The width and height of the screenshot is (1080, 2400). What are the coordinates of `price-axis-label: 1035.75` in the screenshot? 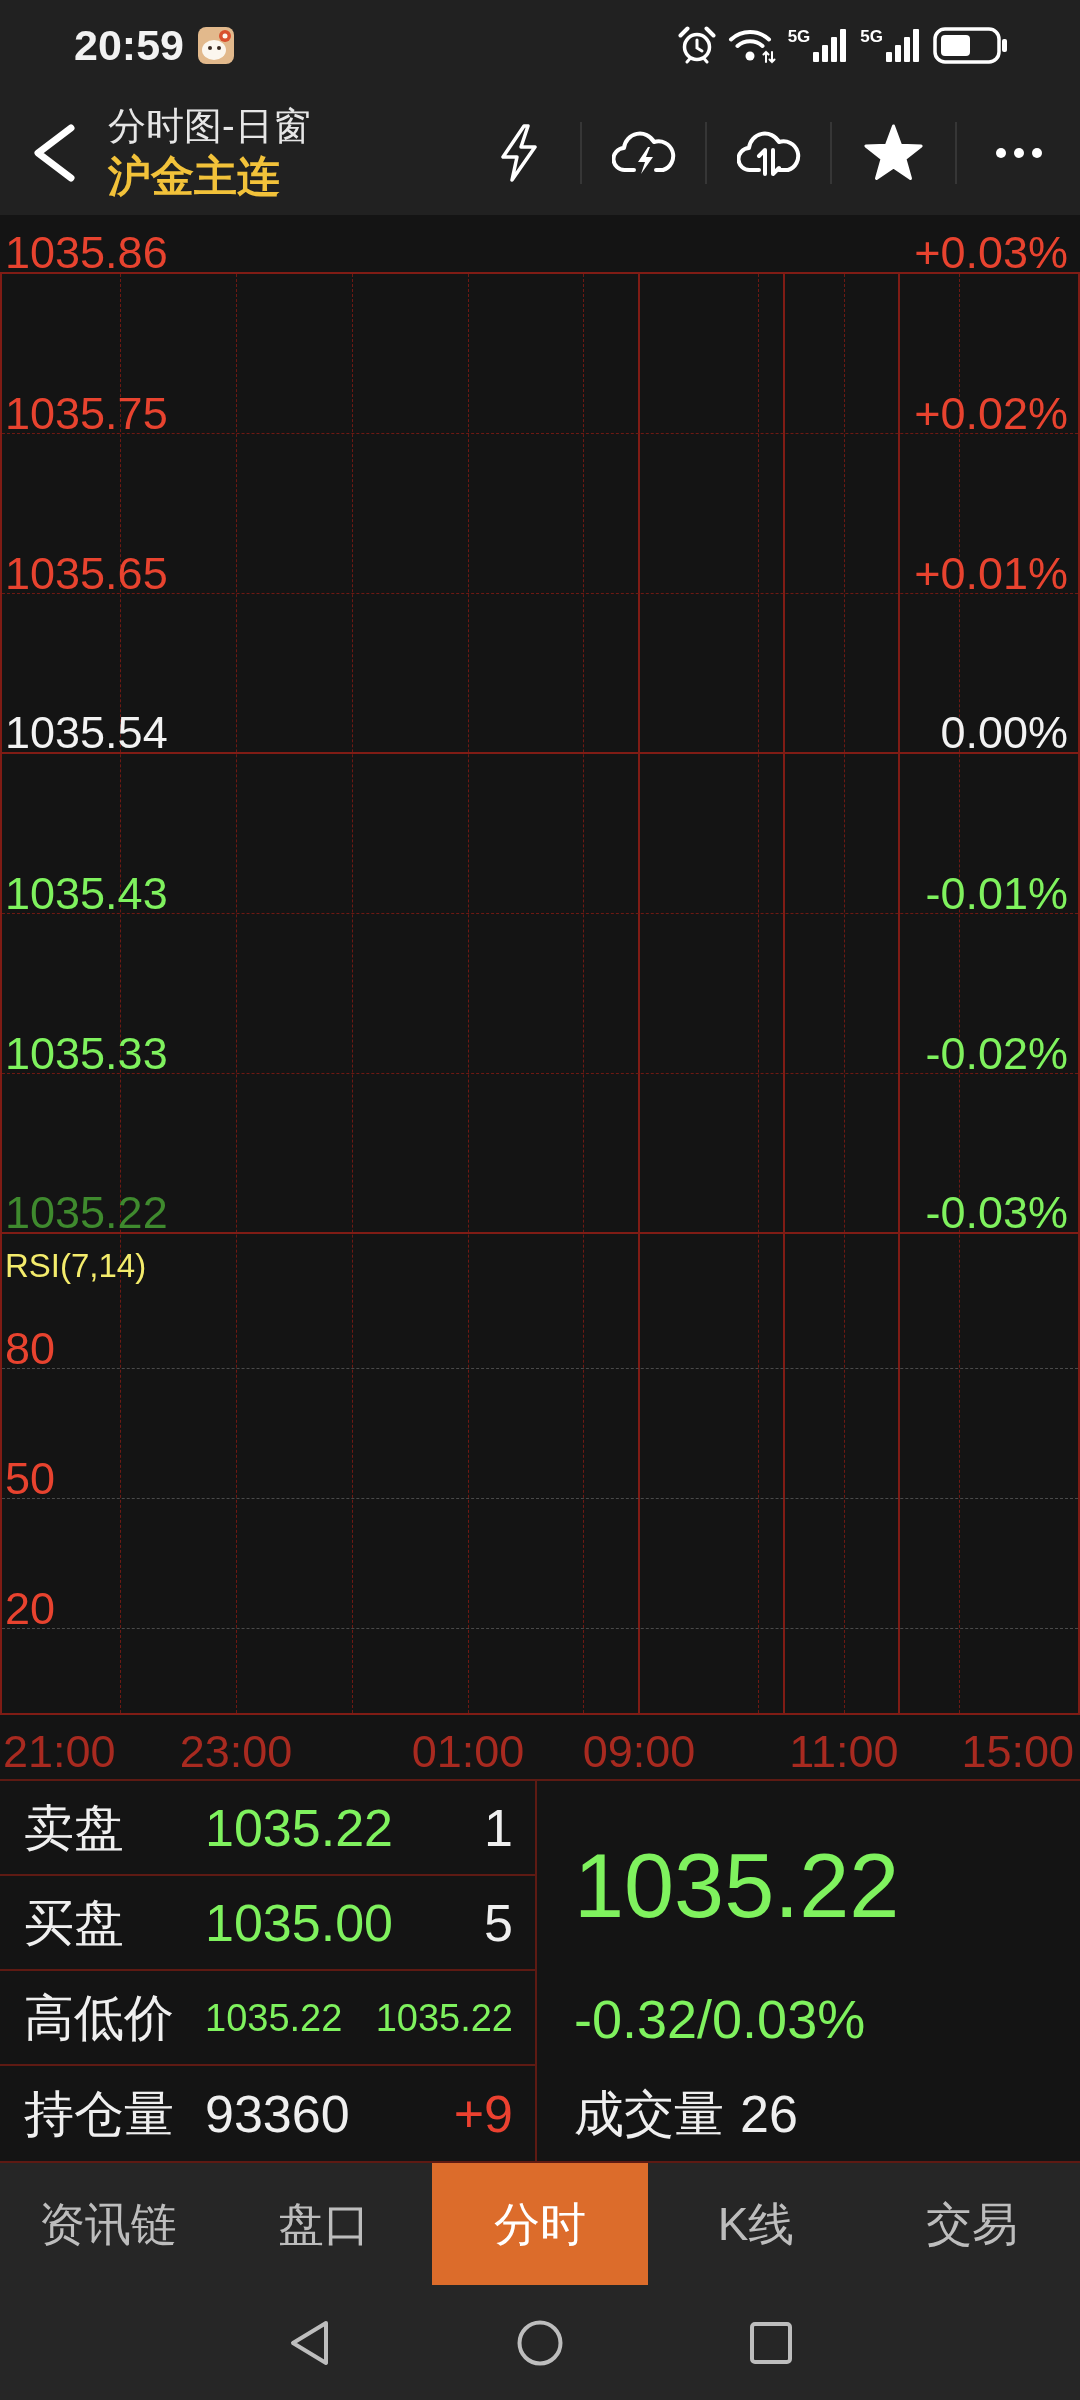 It's located at (86, 414).